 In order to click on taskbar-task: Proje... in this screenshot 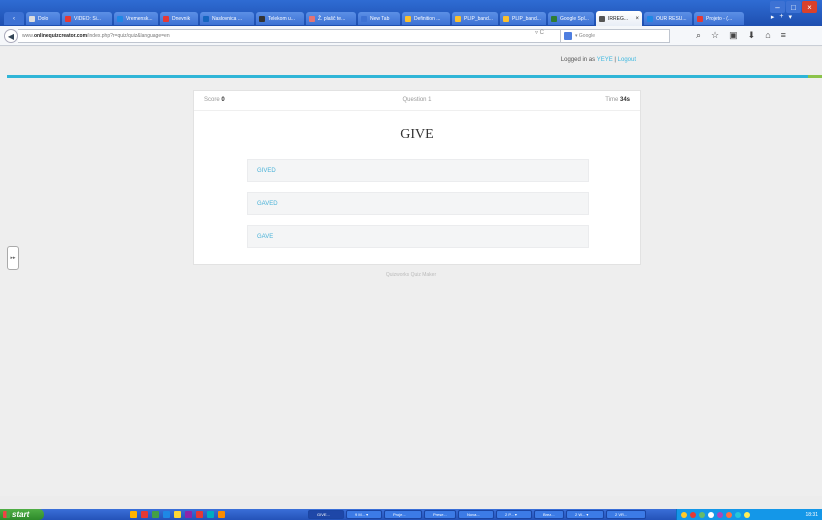, I will do `click(403, 514)`.